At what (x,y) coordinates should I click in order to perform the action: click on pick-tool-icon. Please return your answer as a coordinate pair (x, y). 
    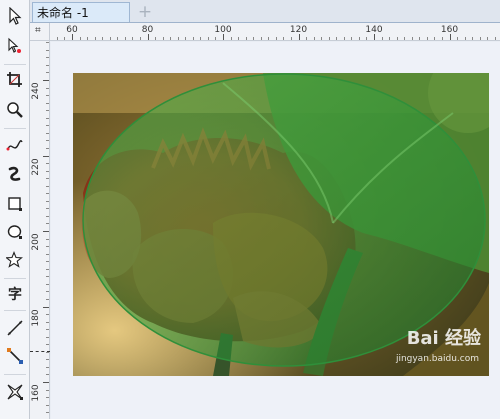
    Looking at the image, I should click on (15, 16).